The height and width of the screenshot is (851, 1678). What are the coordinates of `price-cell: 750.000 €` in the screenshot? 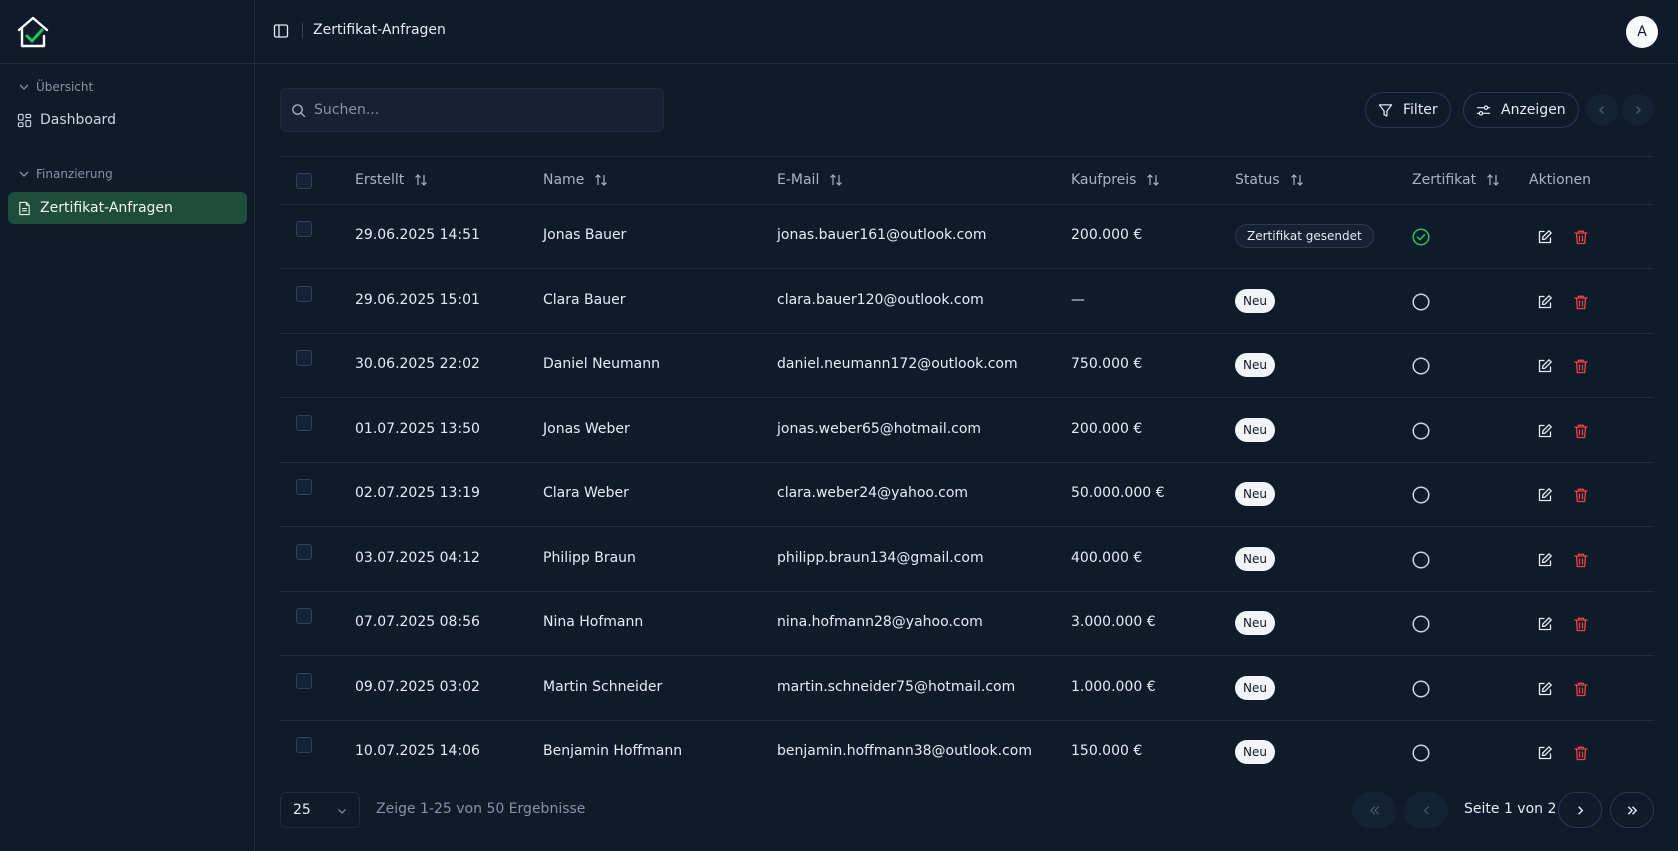 It's located at (1107, 364).